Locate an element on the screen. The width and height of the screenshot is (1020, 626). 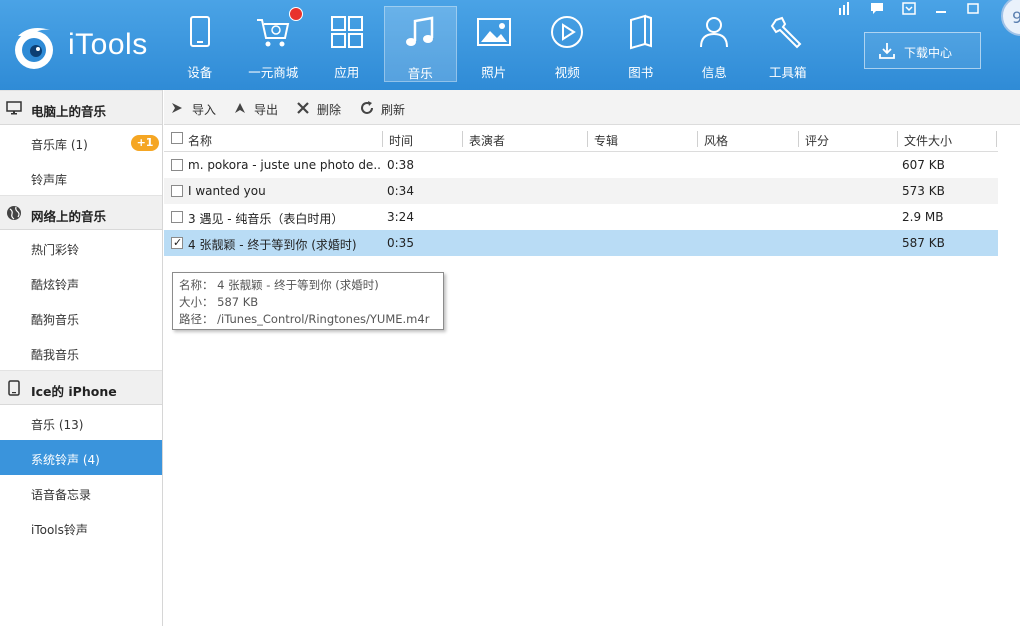
globe-icon is located at coordinates (14, 213).